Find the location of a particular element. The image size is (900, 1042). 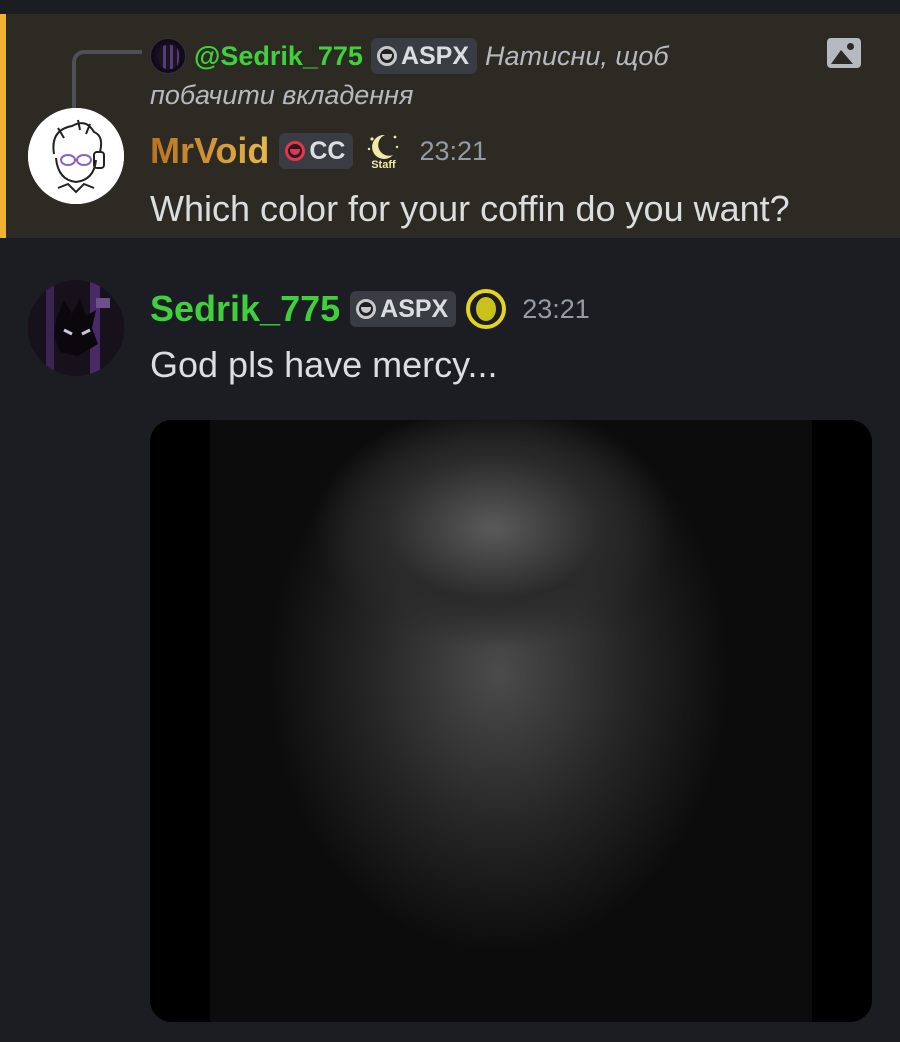

author-name: MrVoid is located at coordinates (209, 151).